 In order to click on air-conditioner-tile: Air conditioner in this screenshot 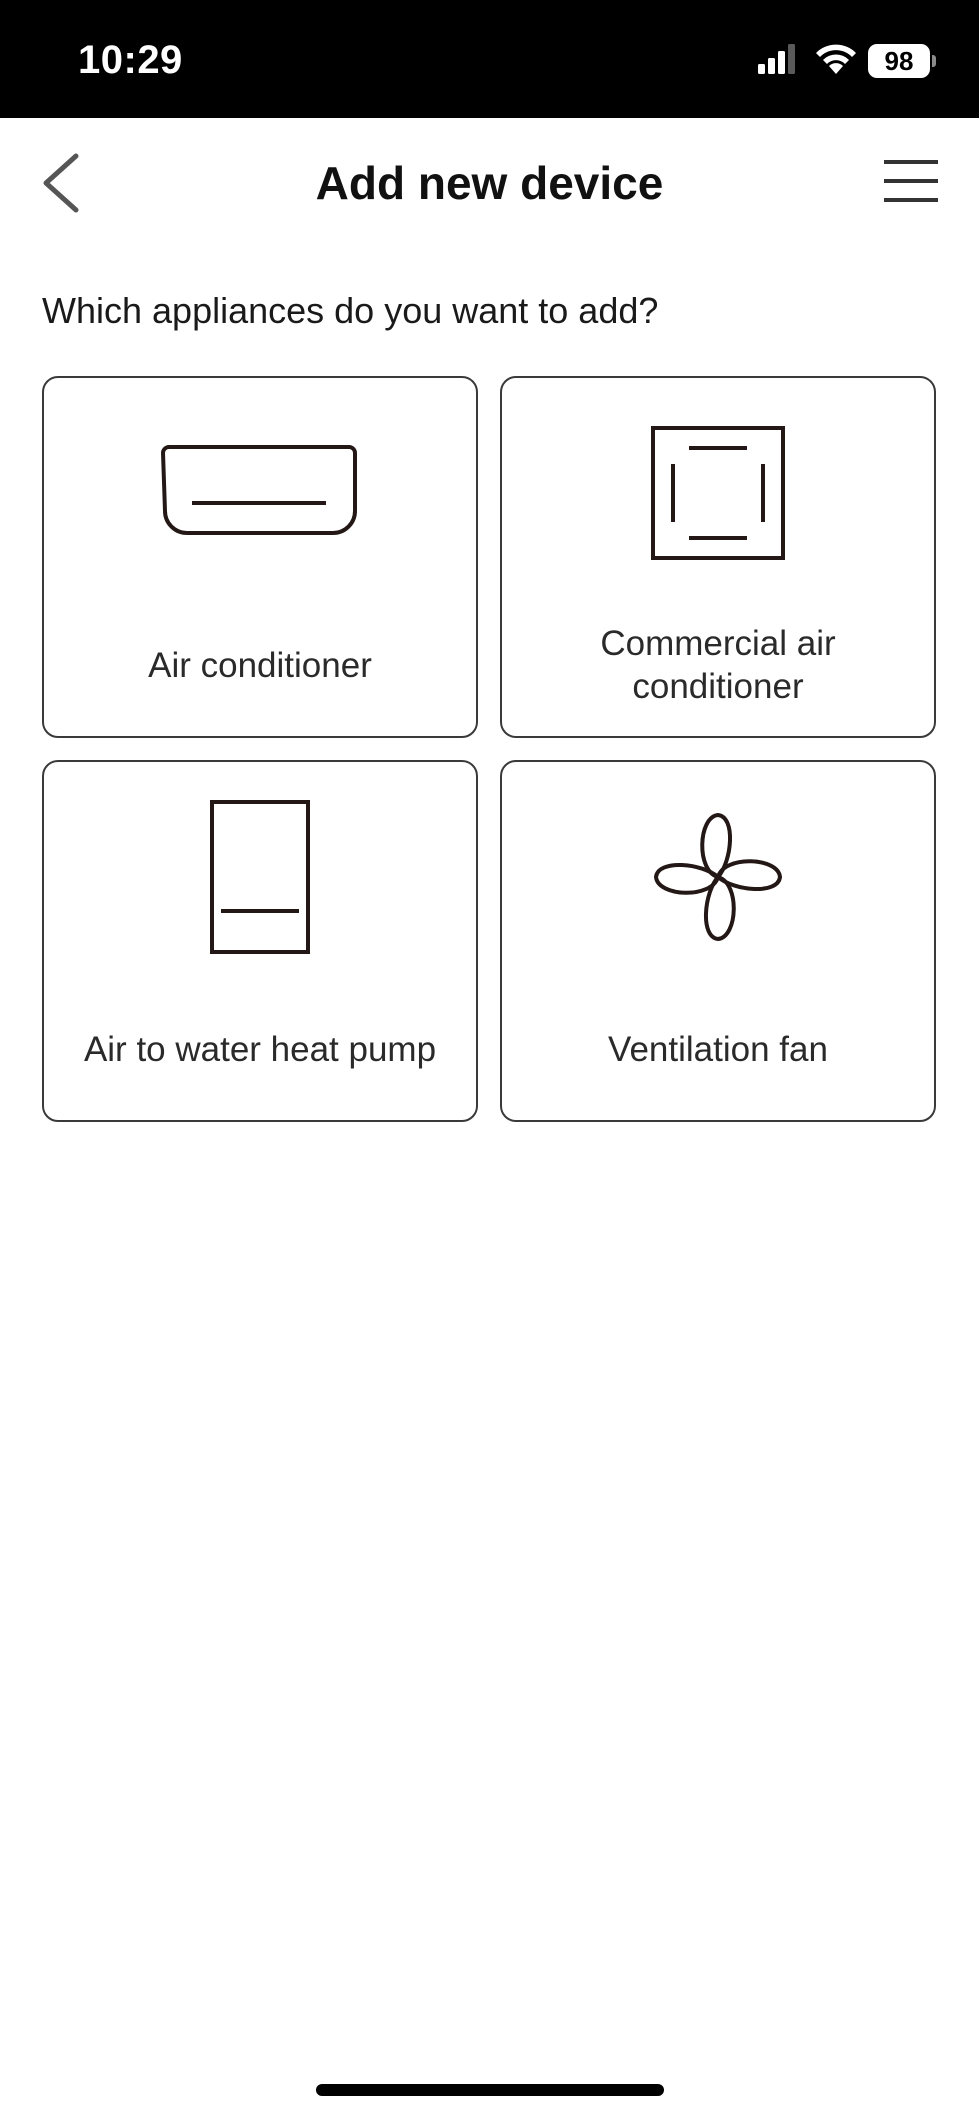, I will do `click(260, 557)`.